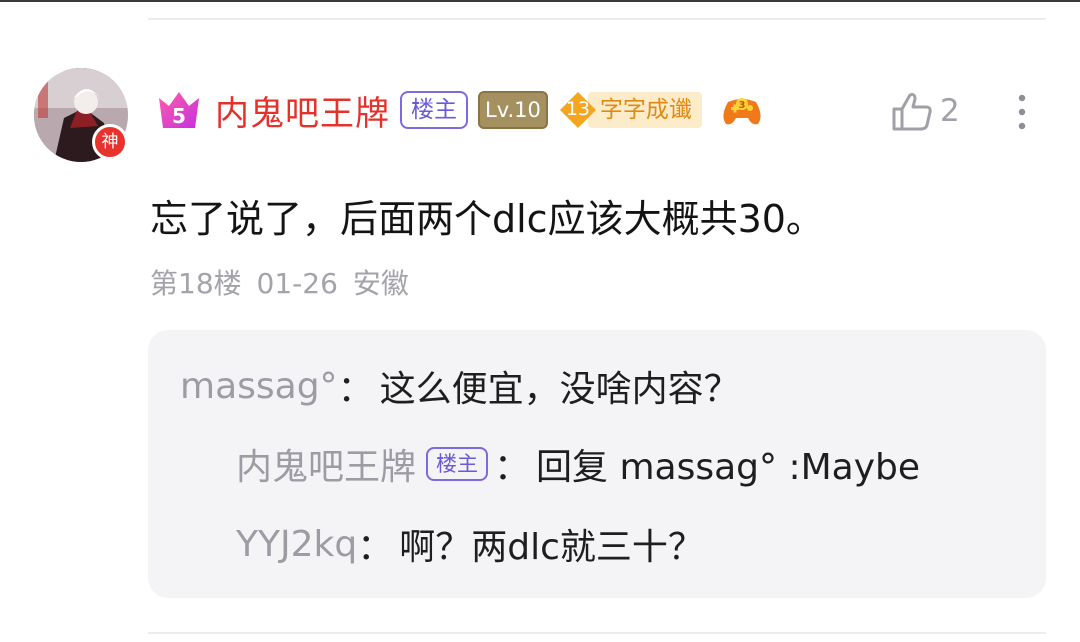  What do you see at coordinates (302, 110) in the screenshot?
I see `username: 内鬼吧王牌` at bounding box center [302, 110].